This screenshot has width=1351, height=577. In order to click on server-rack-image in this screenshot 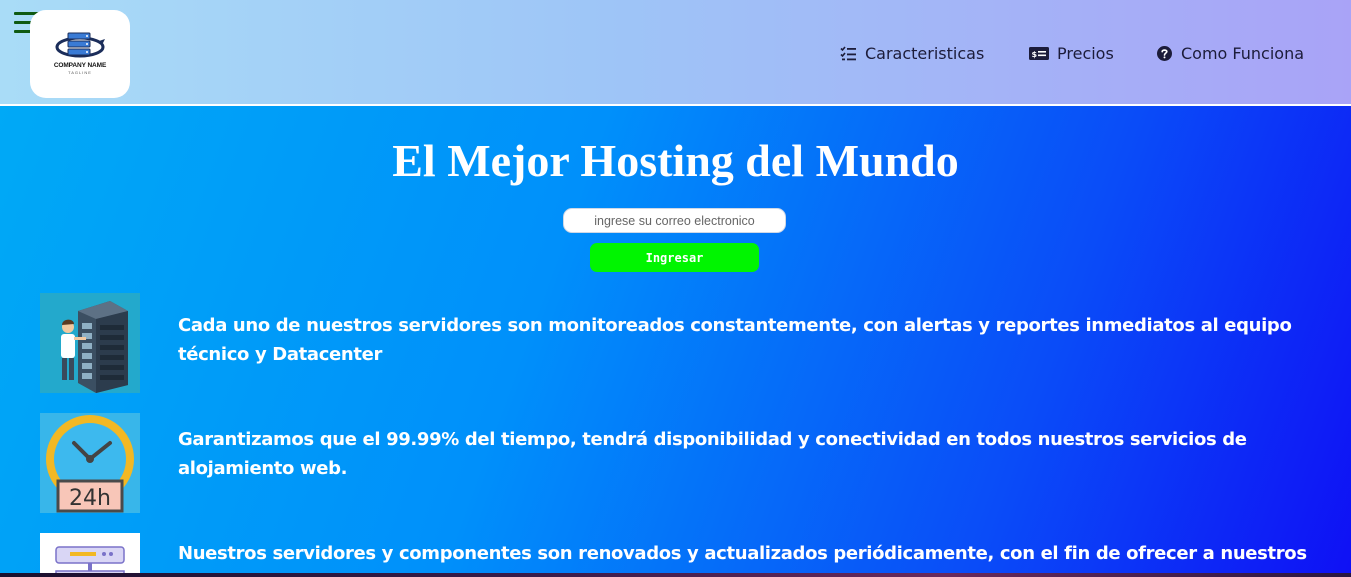, I will do `click(90, 555)`.